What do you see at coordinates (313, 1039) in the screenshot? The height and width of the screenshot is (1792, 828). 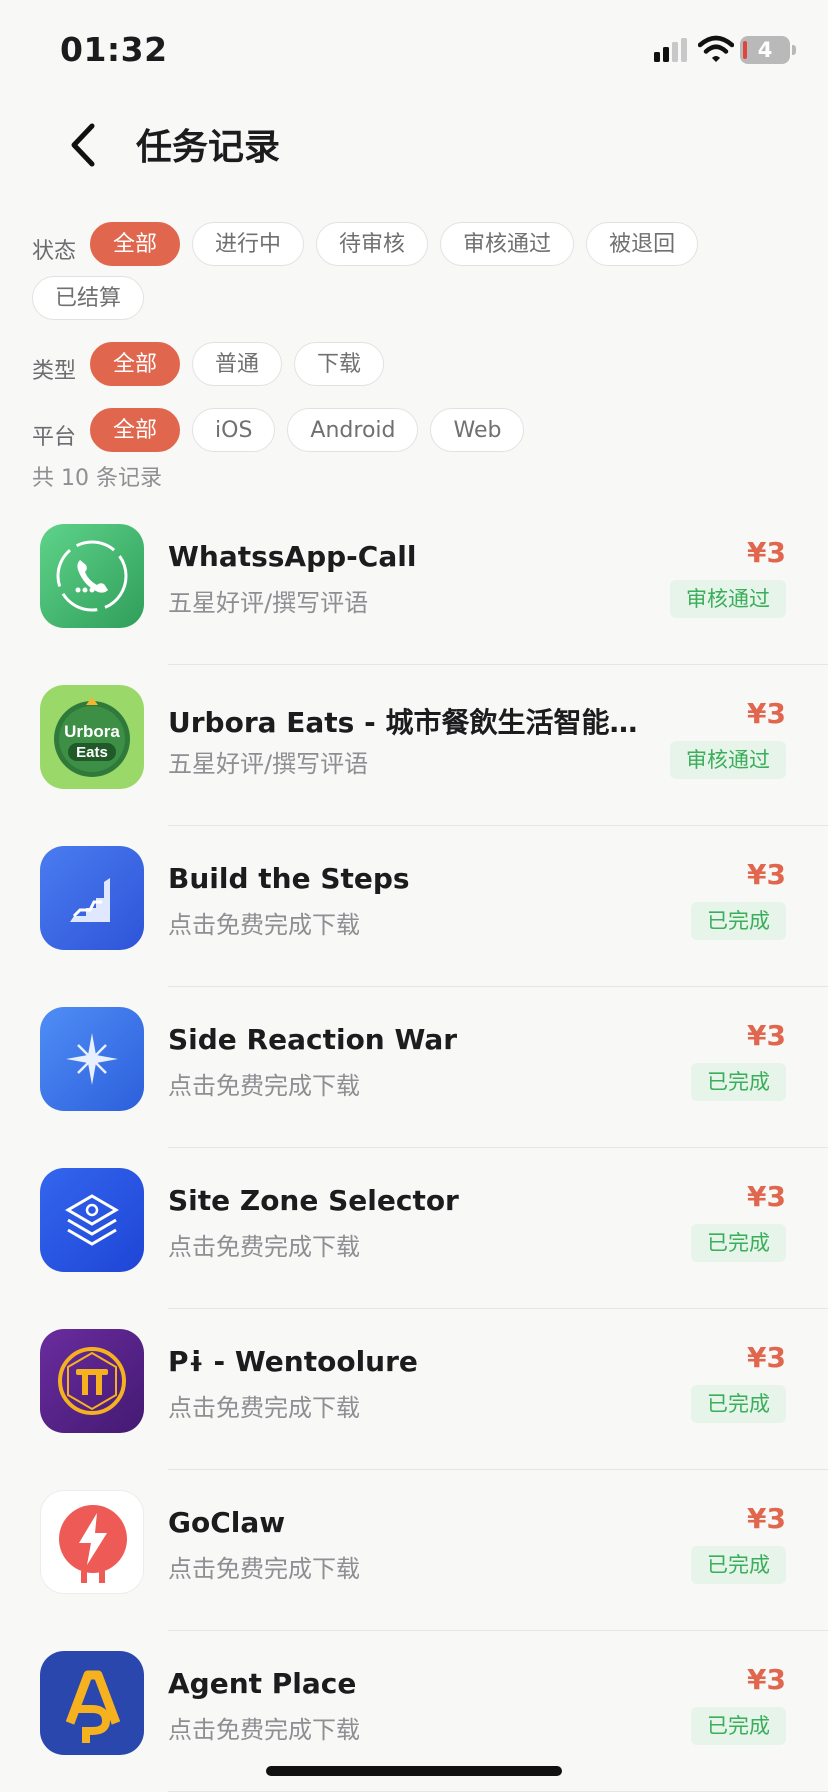 I see `record-name: Side Reaction War` at bounding box center [313, 1039].